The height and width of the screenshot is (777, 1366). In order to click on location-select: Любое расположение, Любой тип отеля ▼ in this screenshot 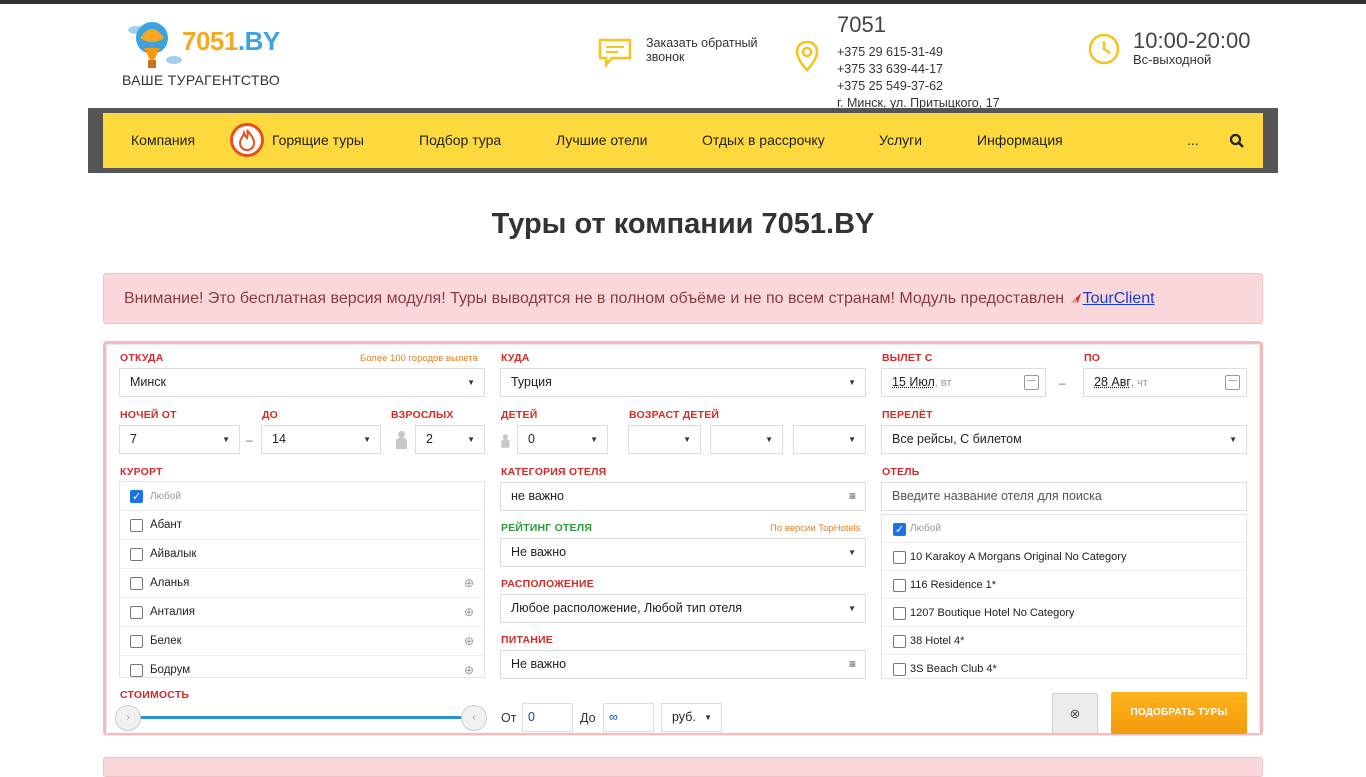, I will do `click(683, 608)`.